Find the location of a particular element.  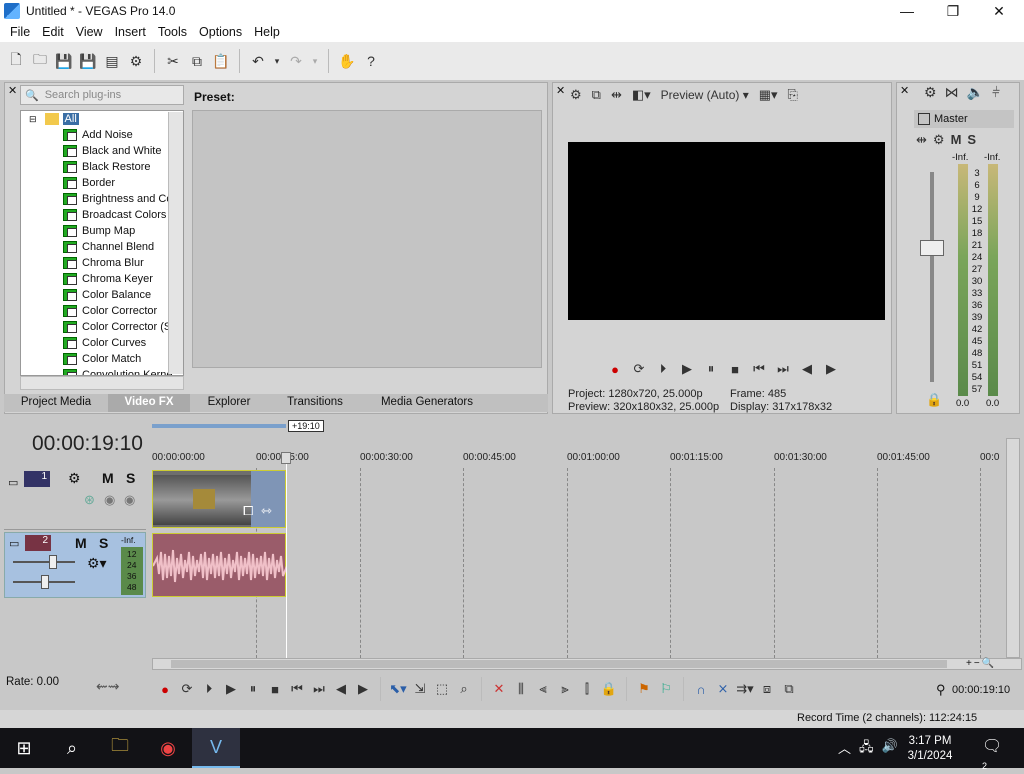

tab-explorer: Explorer is located at coordinates (229, 403).